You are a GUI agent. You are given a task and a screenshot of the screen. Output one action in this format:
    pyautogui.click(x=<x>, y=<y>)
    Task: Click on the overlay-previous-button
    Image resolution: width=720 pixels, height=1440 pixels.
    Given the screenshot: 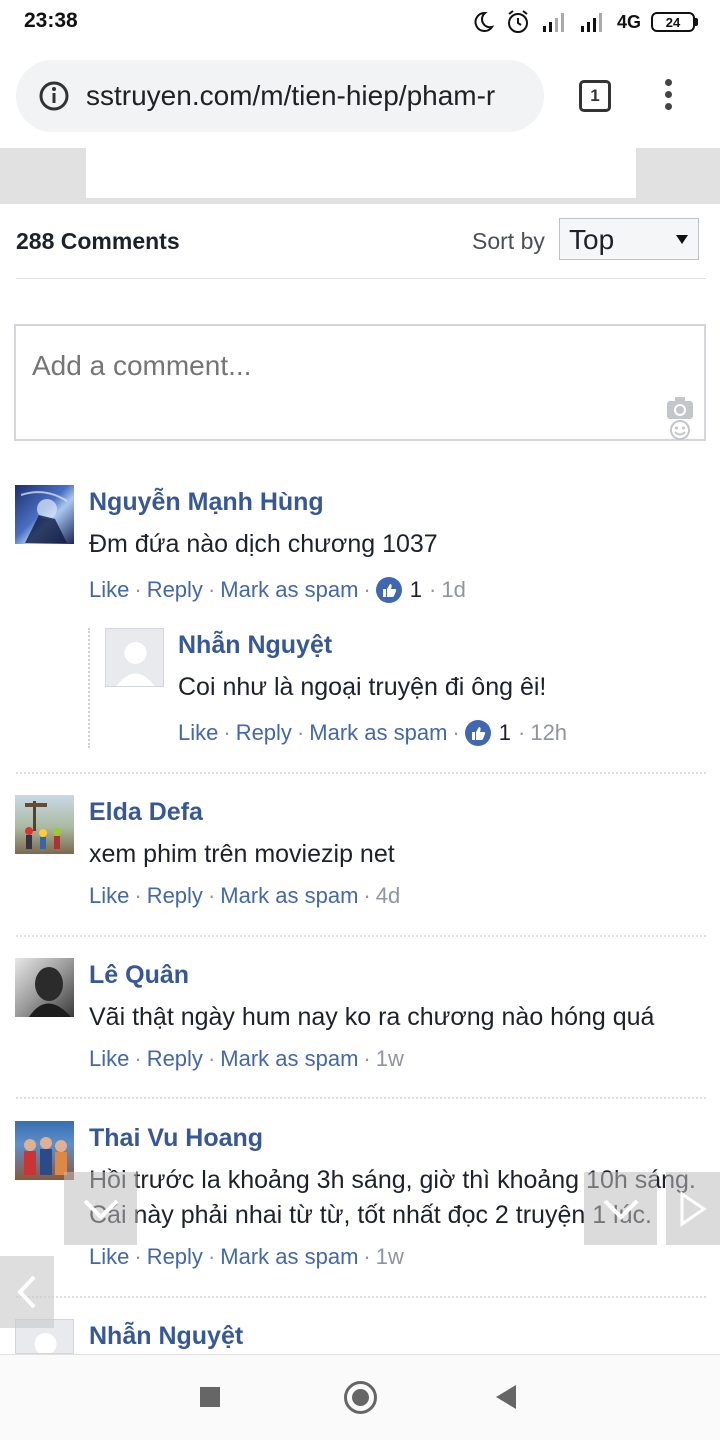 What is the action you would take?
    pyautogui.click(x=27, y=1292)
    